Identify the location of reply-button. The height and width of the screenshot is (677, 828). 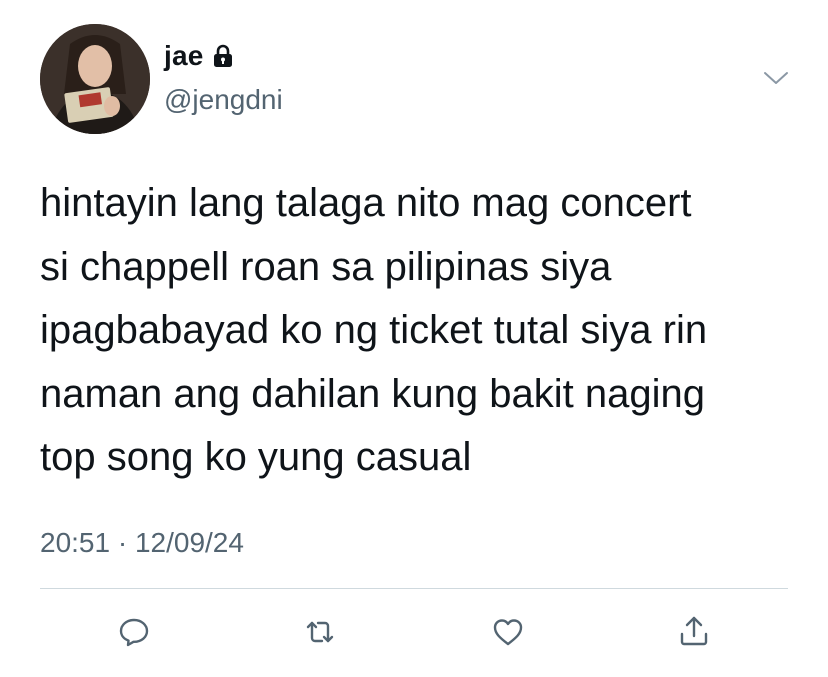
(134, 632).